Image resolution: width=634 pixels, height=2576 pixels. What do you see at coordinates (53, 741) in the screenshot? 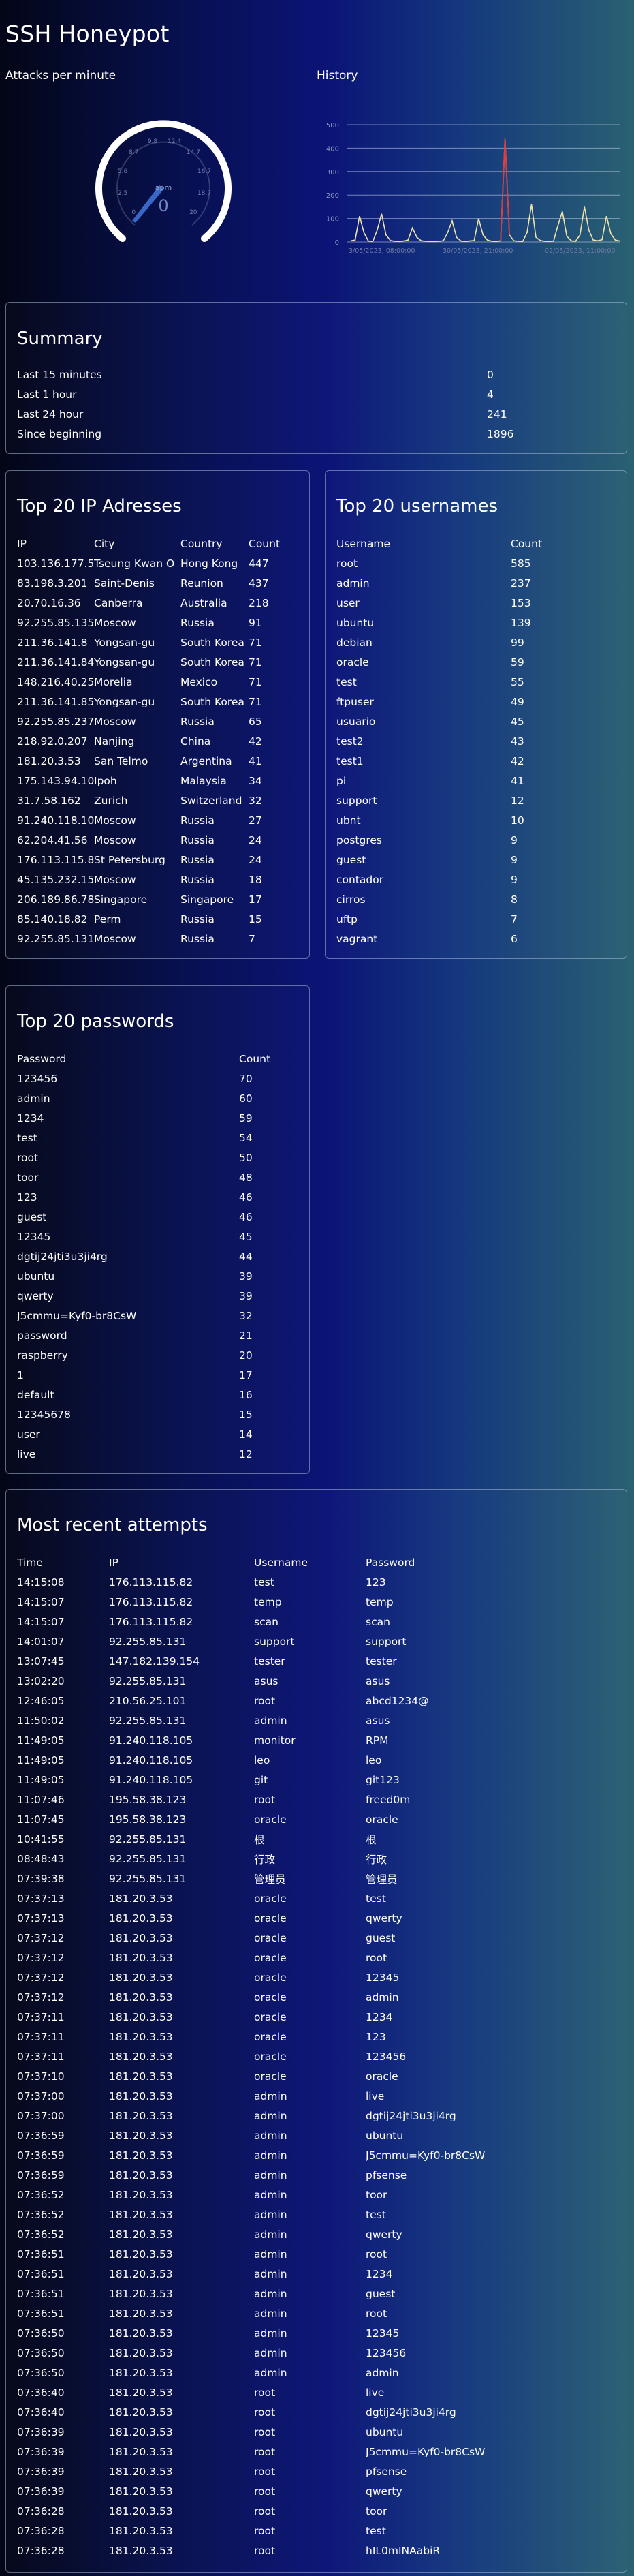
I see `ip-cell: 218.92.0.207` at bounding box center [53, 741].